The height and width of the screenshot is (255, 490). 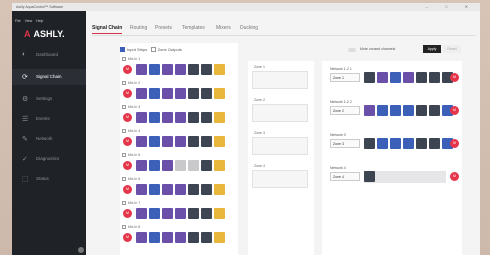 What do you see at coordinates (451, 6) in the screenshot?
I see `window-controls: – □ ✕` at bounding box center [451, 6].